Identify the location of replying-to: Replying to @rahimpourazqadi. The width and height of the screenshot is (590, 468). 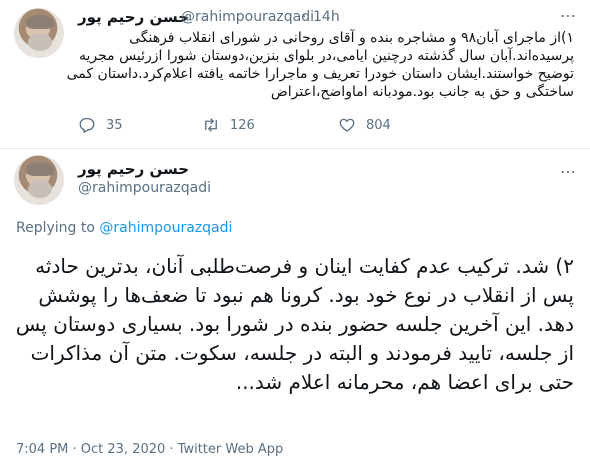
(124, 228).